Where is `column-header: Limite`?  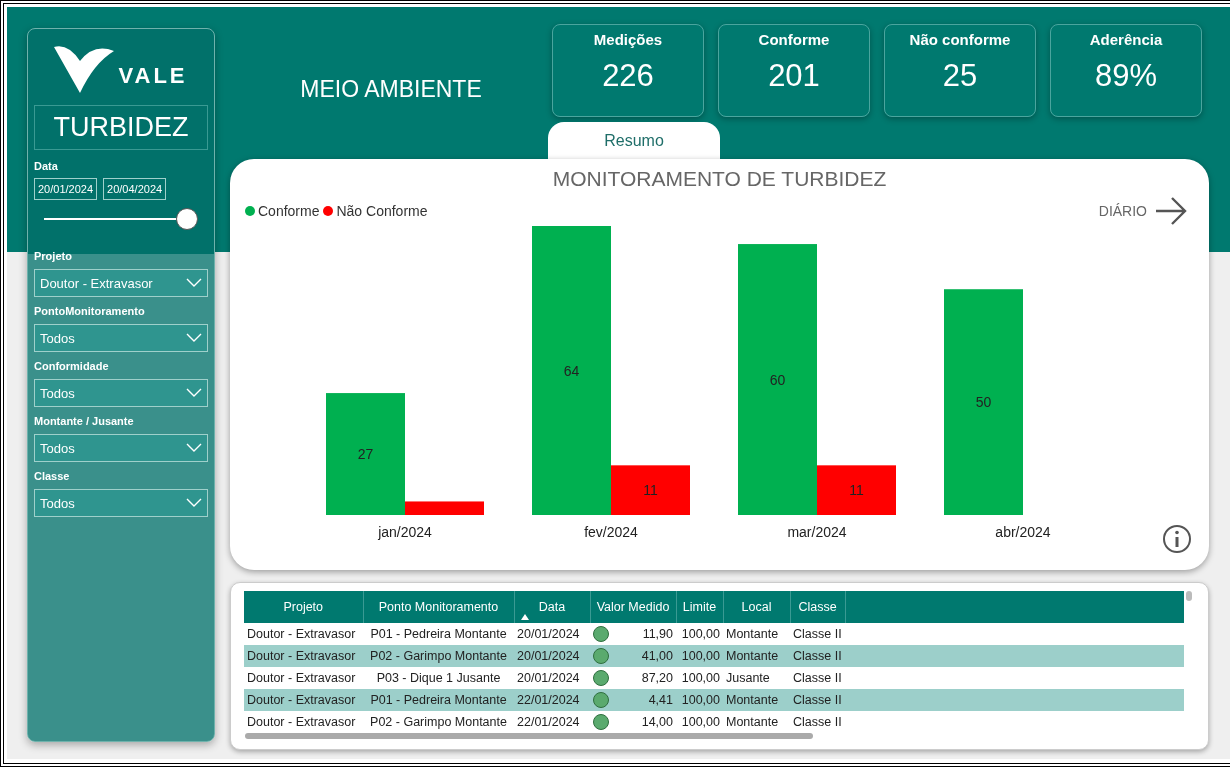 column-header: Limite is located at coordinates (699, 607).